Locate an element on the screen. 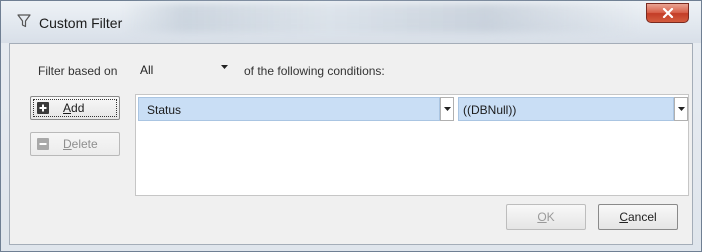 The width and height of the screenshot is (702, 252). minus-icon is located at coordinates (43, 144).